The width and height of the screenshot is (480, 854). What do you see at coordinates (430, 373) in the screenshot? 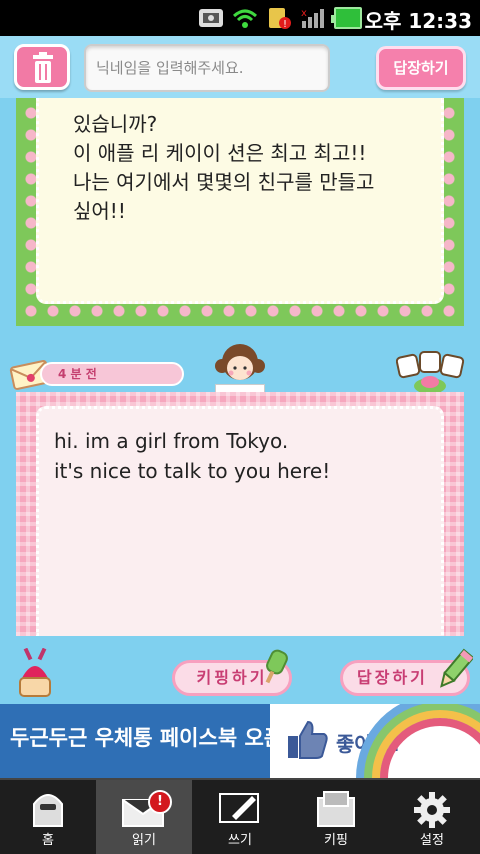
I see `translate-icon` at bounding box center [430, 373].